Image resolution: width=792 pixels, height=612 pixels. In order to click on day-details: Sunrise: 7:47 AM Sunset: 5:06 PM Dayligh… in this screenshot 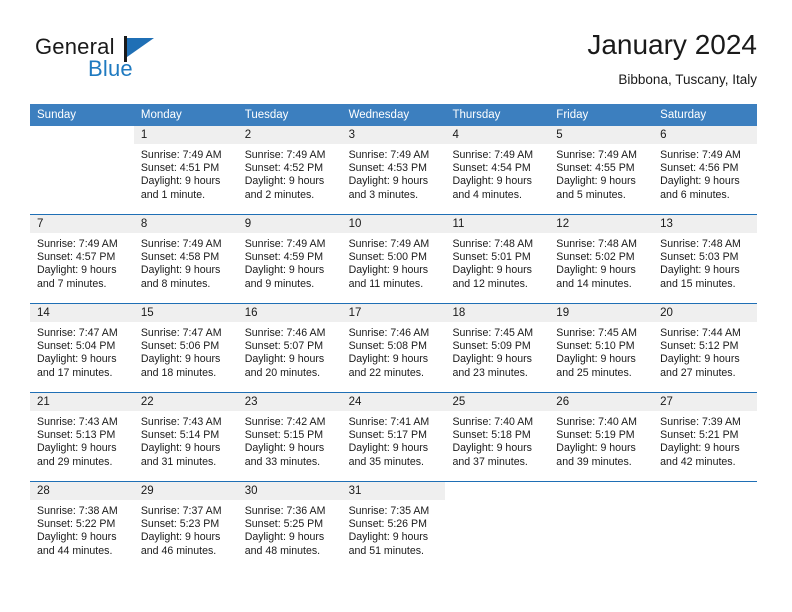, I will do `click(186, 351)`.